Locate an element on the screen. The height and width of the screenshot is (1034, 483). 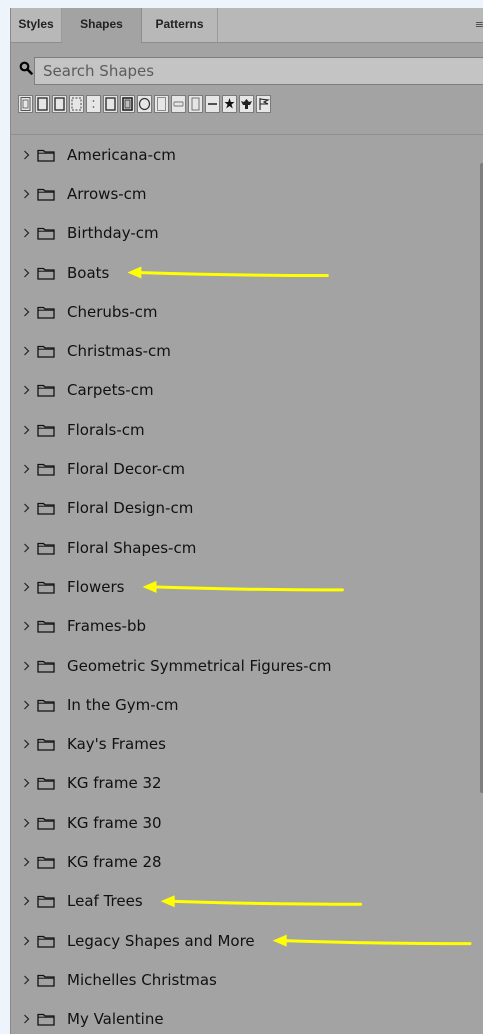
tab-patterns: Patterns is located at coordinates (180, 25).